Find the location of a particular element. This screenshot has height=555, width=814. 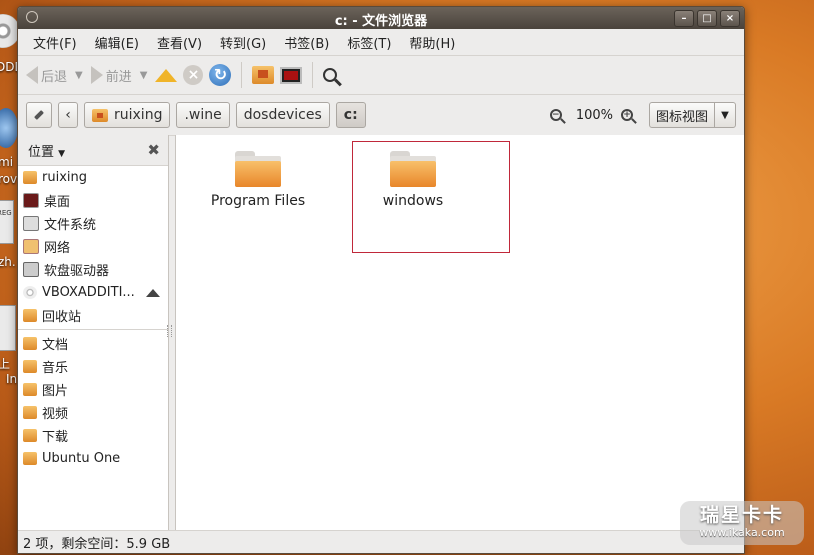

menu-view: 查看(V) is located at coordinates (179, 42).